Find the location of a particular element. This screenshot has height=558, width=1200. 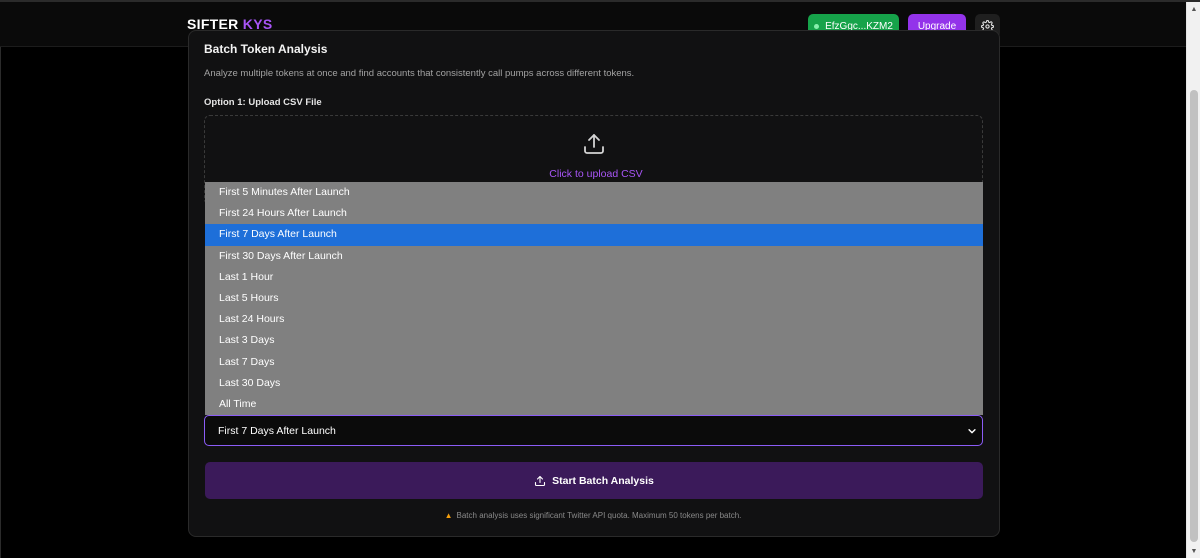

timeframe-option: All Time is located at coordinates (594, 404).